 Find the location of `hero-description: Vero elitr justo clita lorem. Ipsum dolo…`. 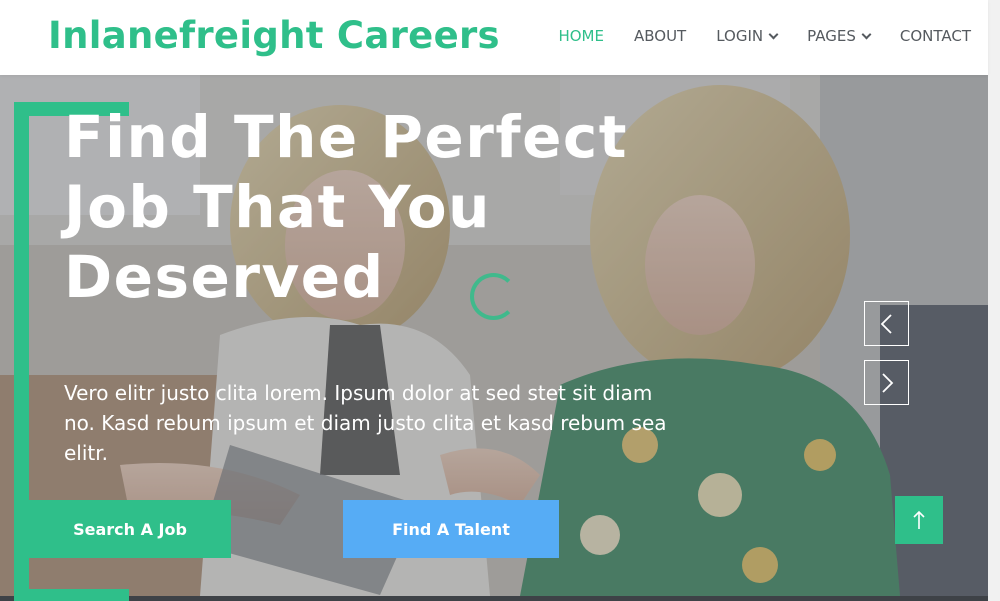

hero-description: Vero elitr justo clita lorem. Ipsum dolo… is located at coordinates (365, 423).